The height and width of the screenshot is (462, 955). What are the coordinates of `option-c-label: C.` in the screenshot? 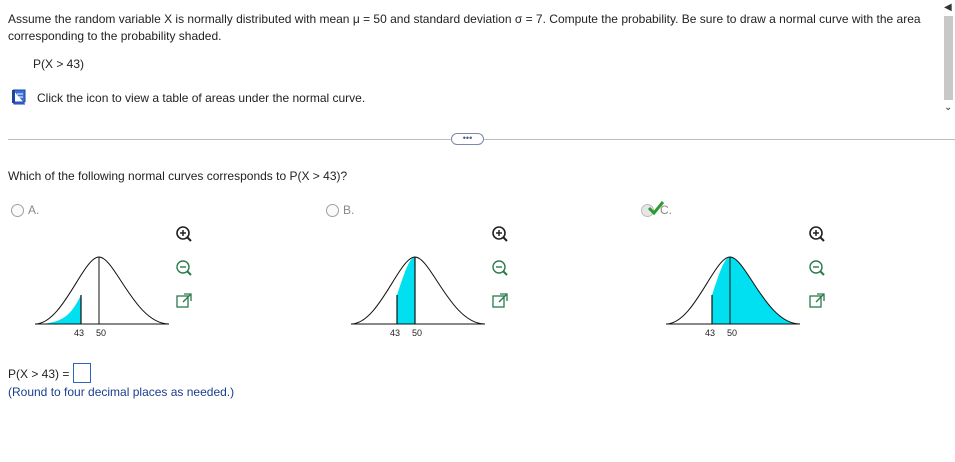 It's located at (666, 210).